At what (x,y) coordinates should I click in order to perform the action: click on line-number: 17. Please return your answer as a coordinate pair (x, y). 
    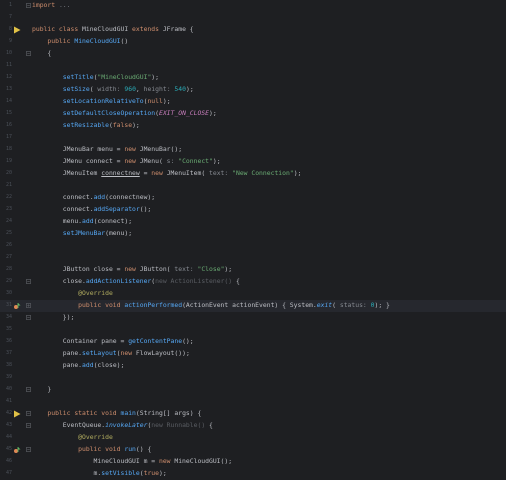
    Looking at the image, I should click on (8, 137).